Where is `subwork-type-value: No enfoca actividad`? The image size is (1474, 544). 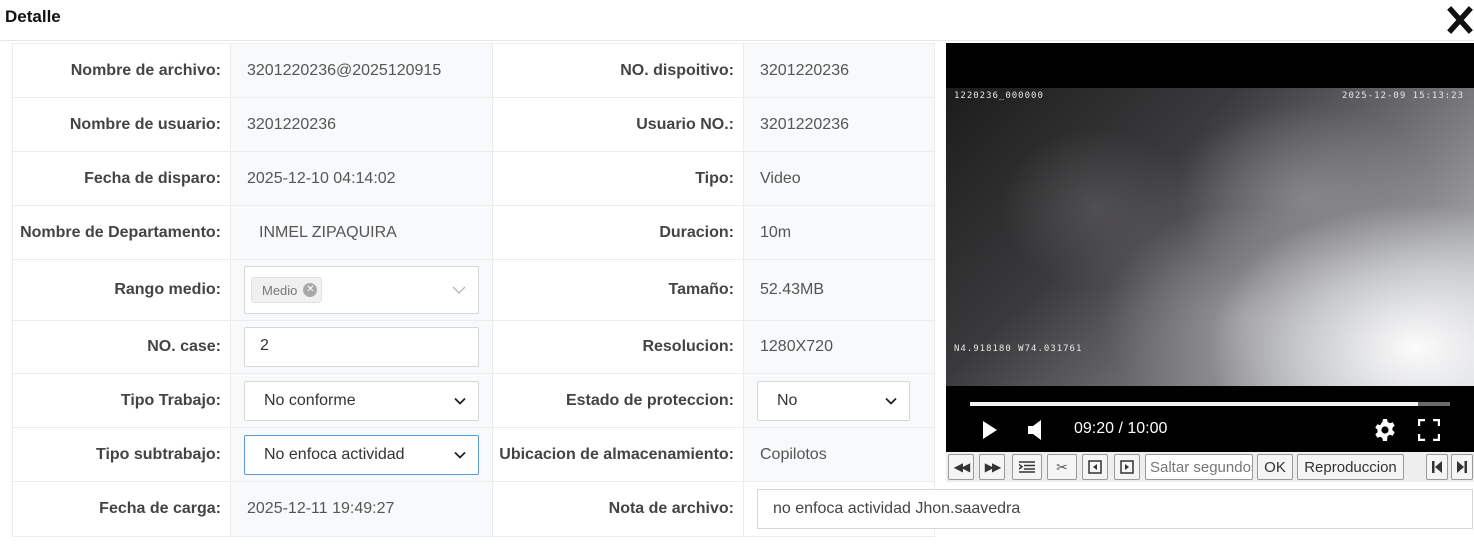
subwork-type-value: No enfoca actividad is located at coordinates (334, 454).